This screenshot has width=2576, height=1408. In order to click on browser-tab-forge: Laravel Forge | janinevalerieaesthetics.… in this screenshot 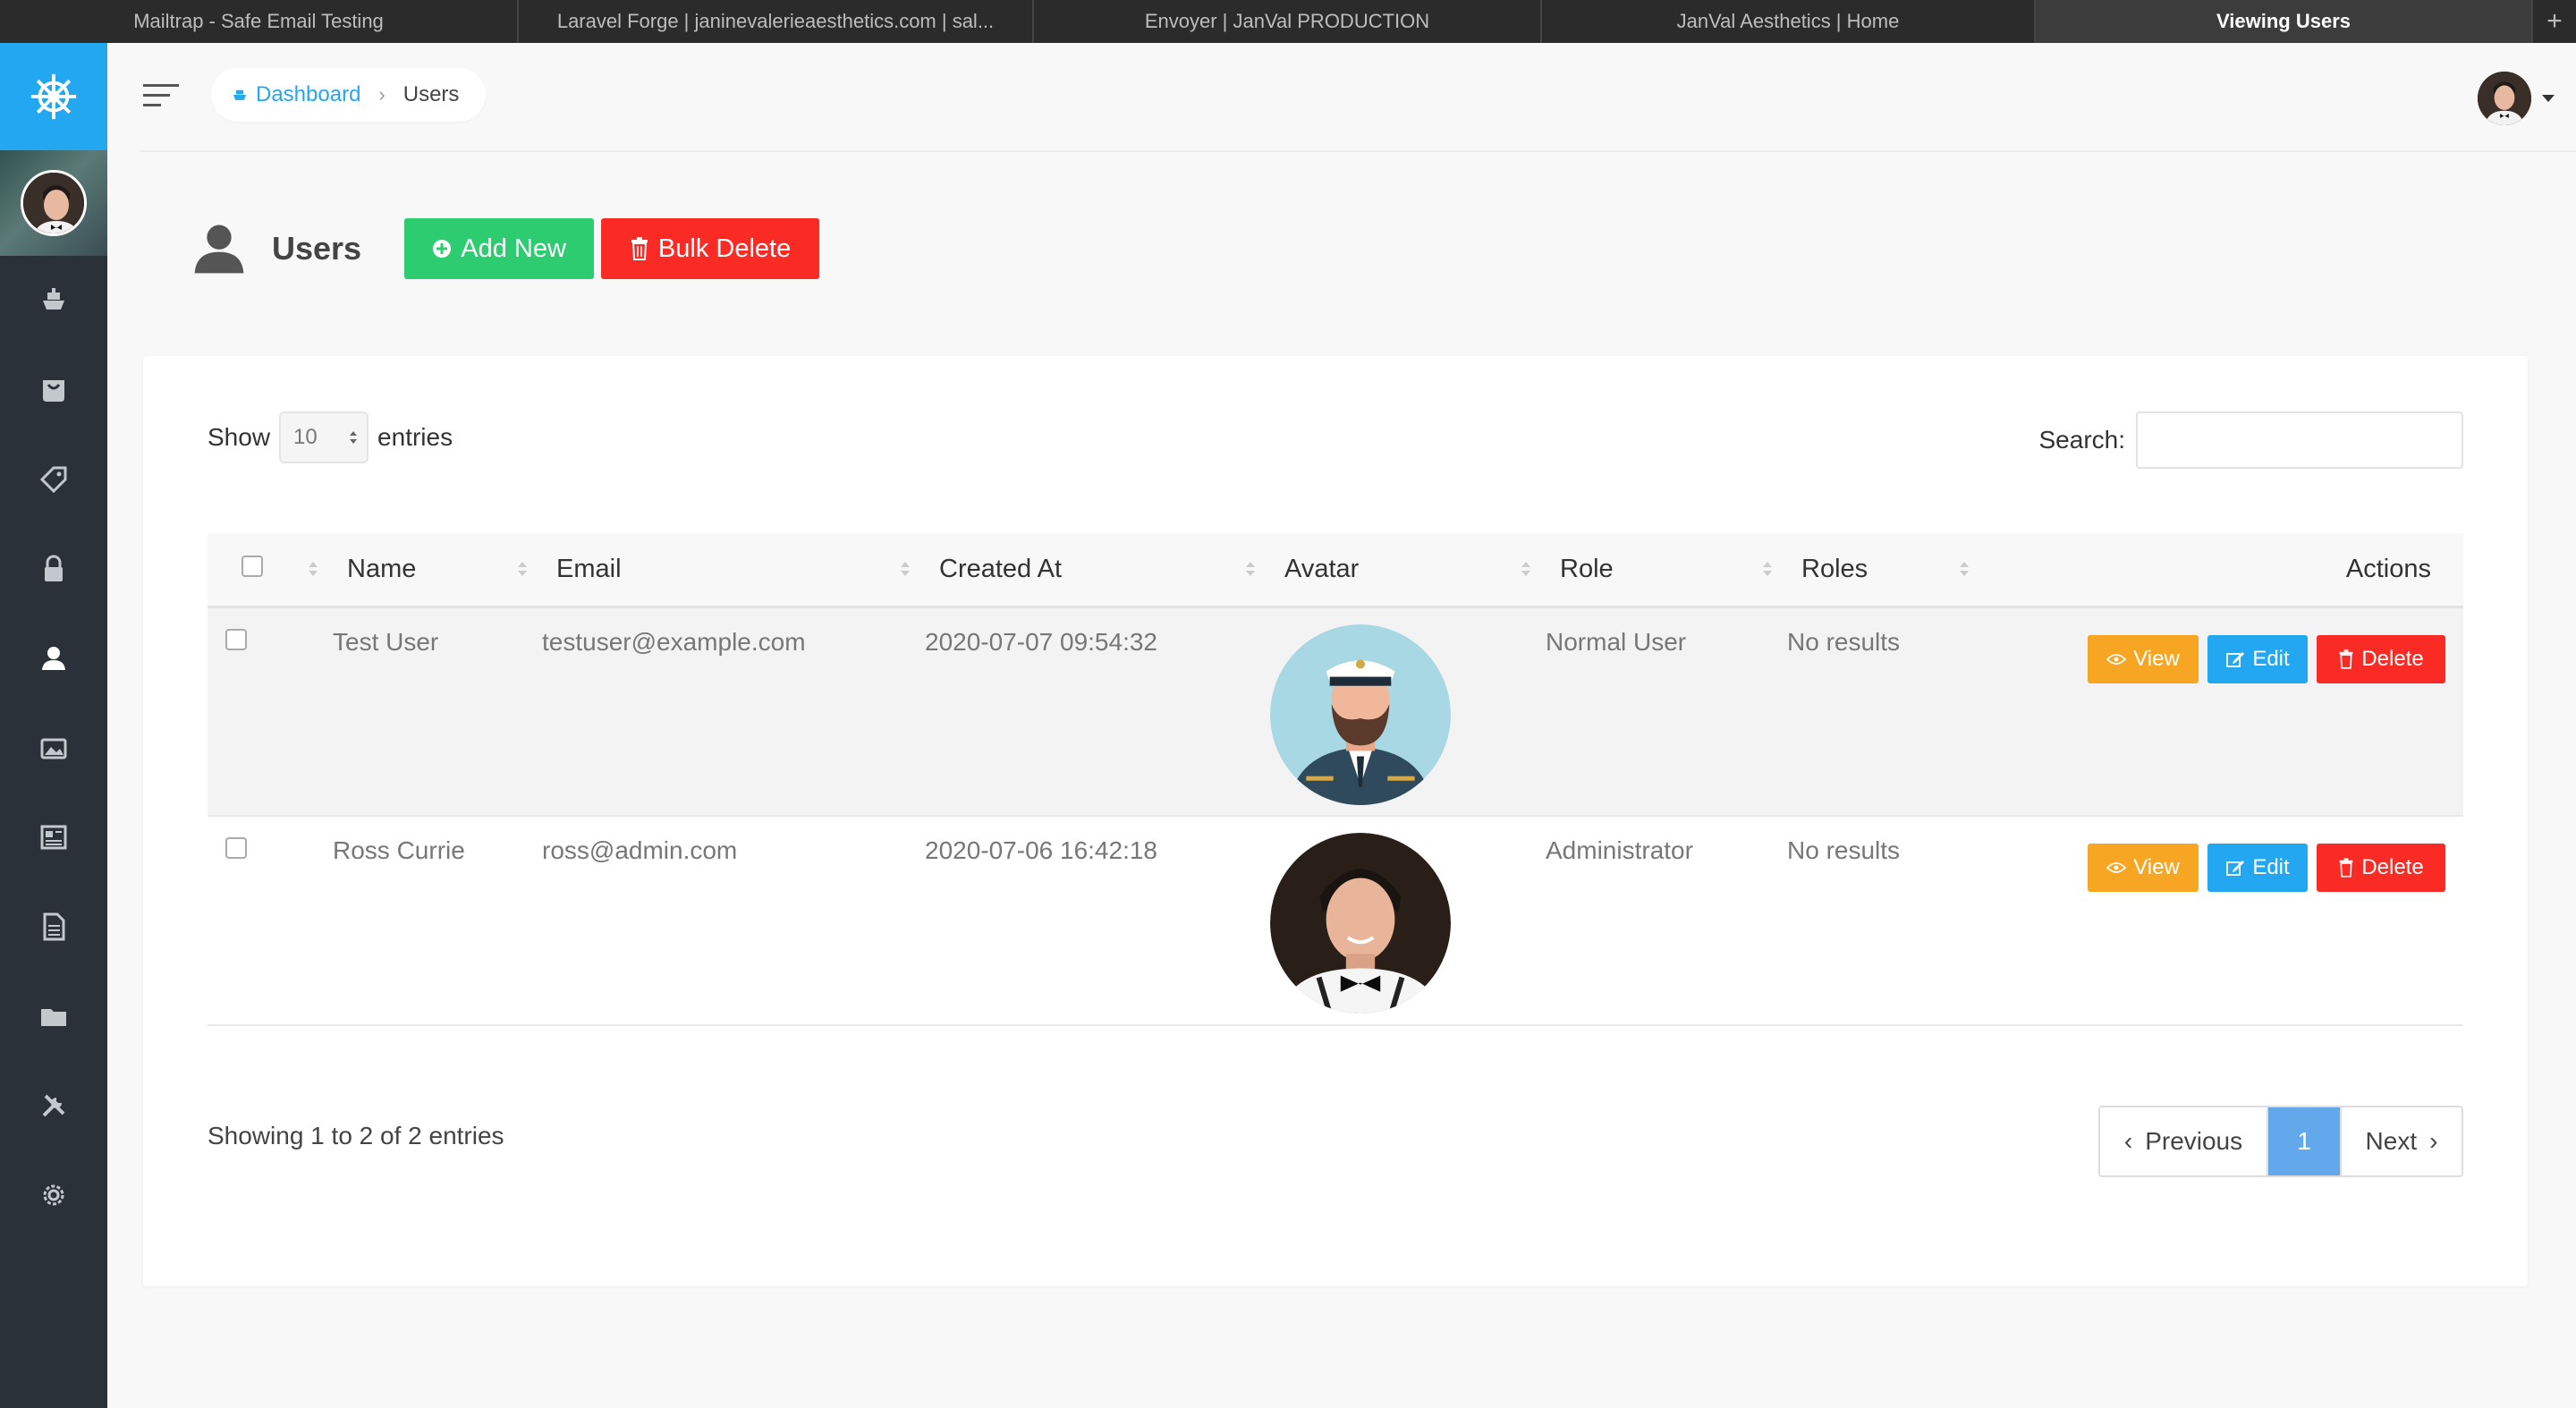, I will do `click(776, 21)`.